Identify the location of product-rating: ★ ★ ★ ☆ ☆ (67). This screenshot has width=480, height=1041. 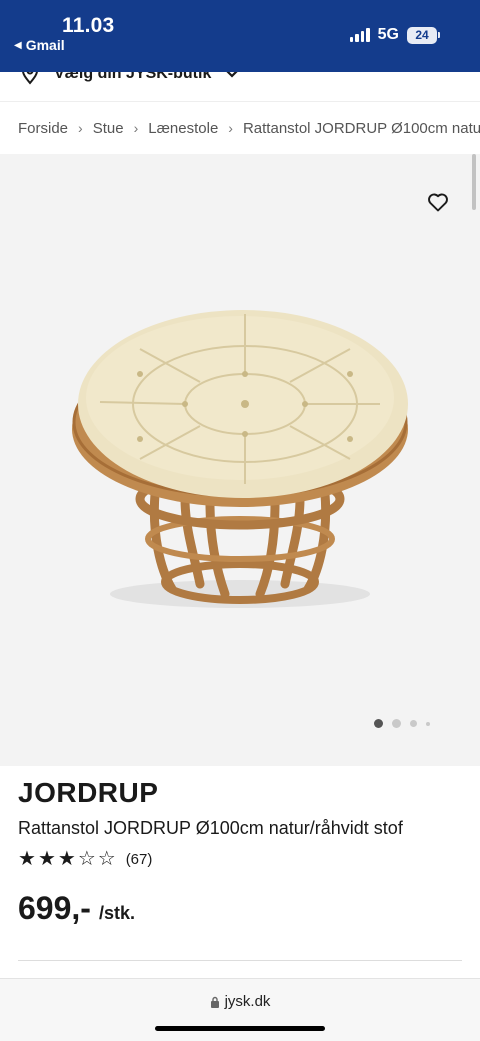
(85, 859).